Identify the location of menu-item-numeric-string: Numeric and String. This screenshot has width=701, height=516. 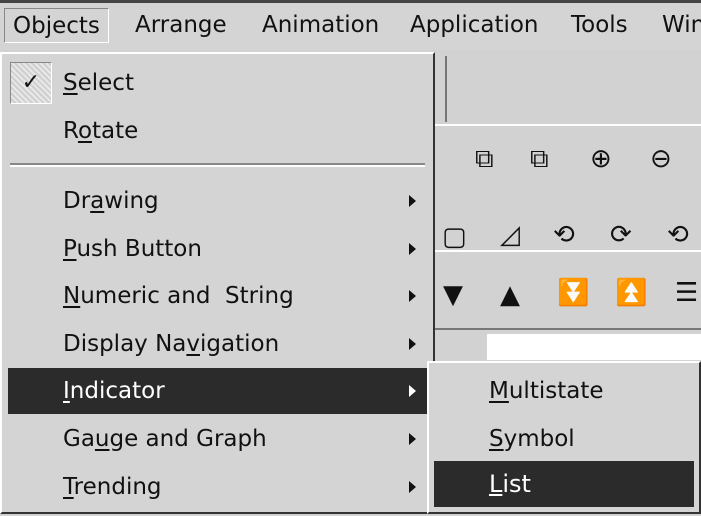
(218, 296).